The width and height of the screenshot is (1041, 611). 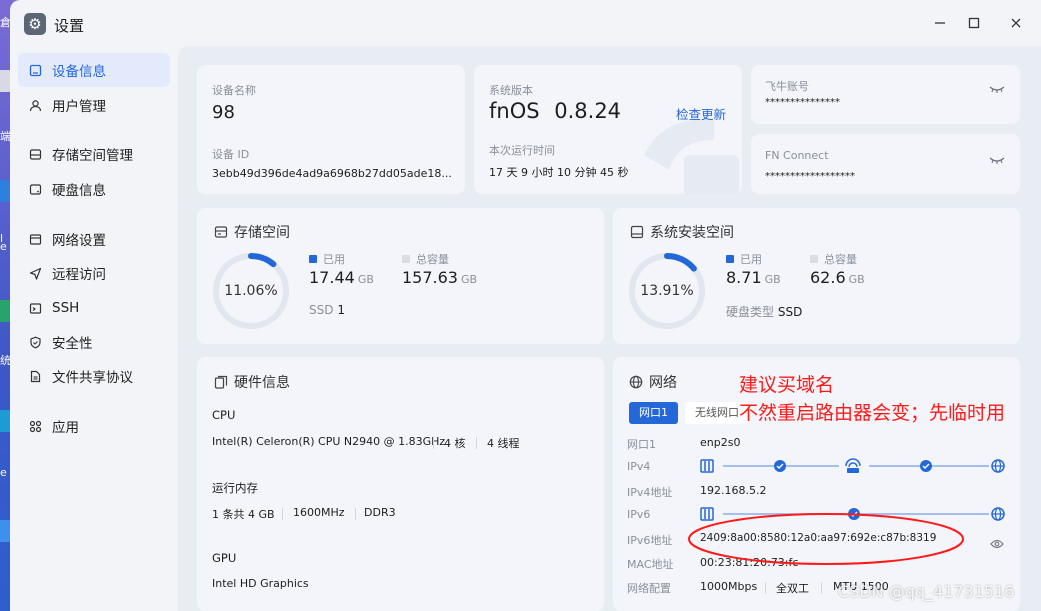 I want to click on system-install-used-value: 8.71 GB, so click(x=753, y=277).